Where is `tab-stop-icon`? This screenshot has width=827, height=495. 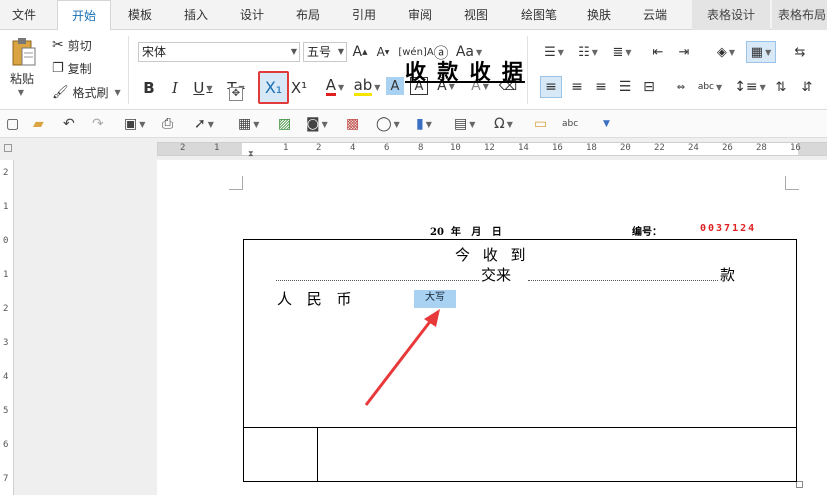
tab-stop-icon is located at coordinates (8, 148).